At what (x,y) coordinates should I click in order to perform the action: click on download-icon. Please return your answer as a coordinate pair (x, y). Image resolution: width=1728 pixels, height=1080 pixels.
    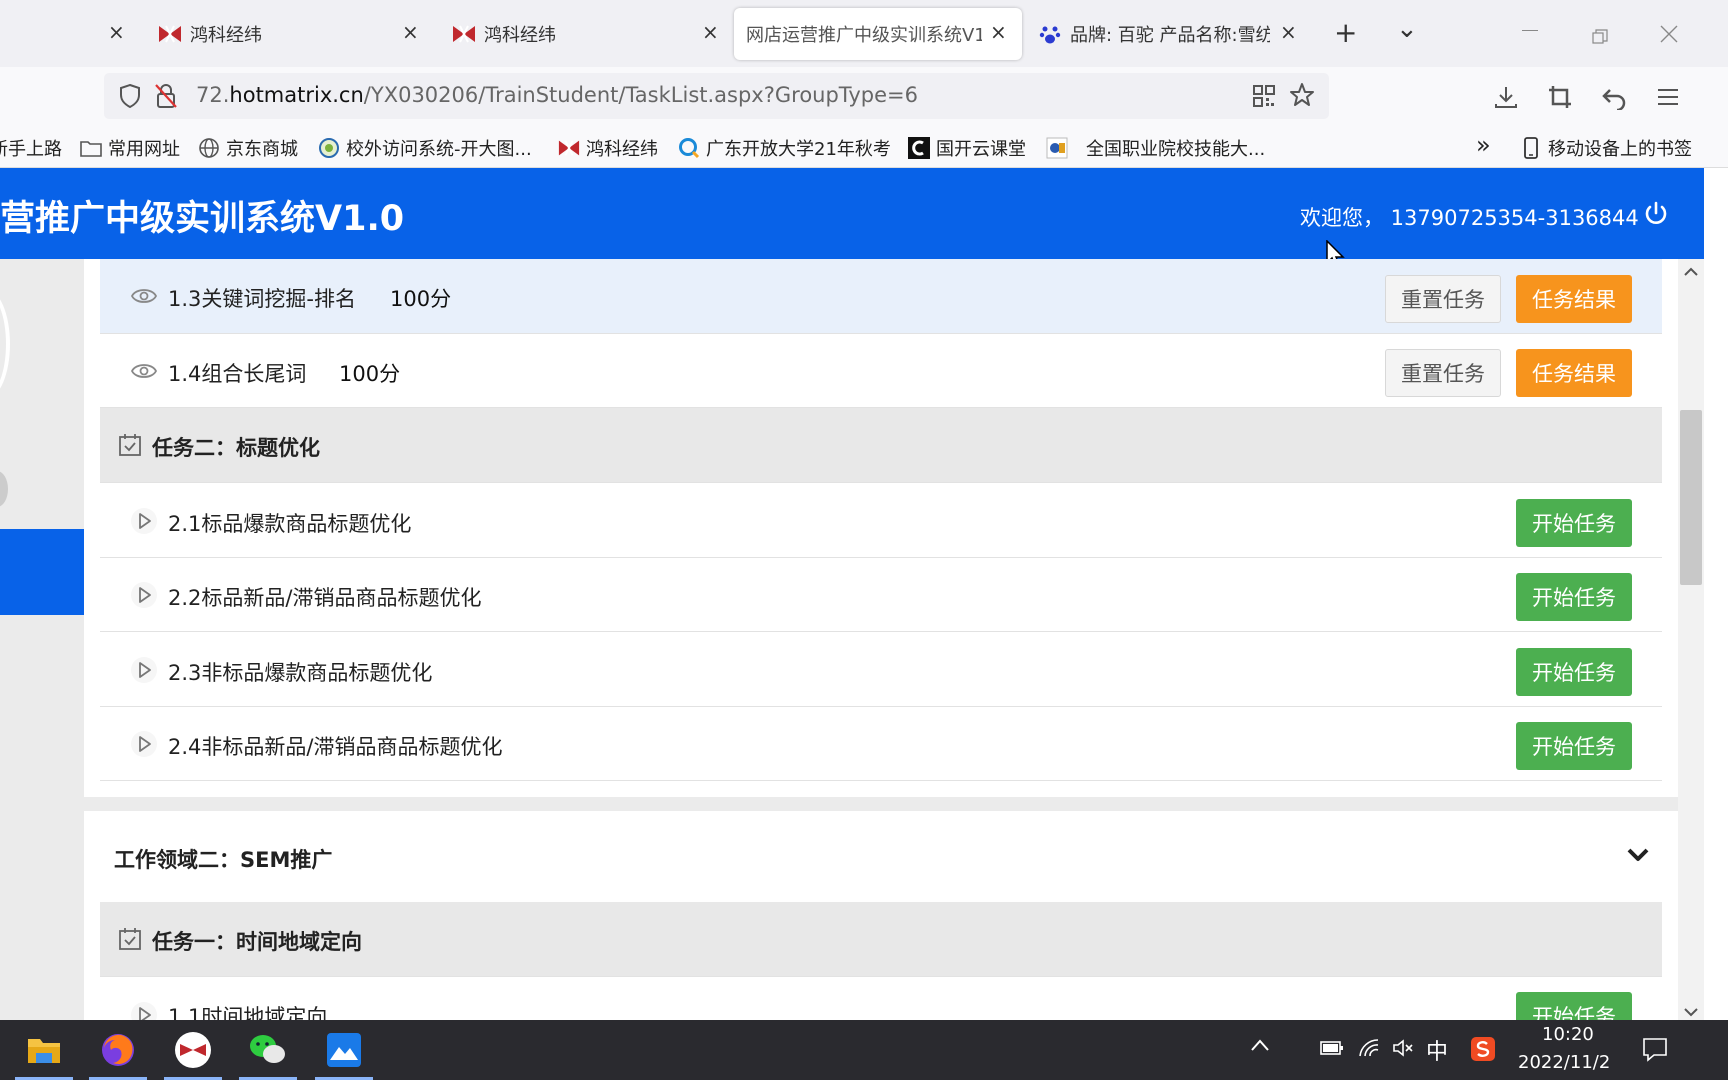
    Looking at the image, I should click on (1506, 97).